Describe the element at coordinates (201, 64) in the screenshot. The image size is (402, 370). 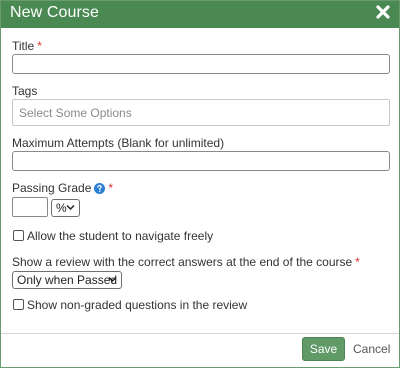
I see `title-input` at that location.